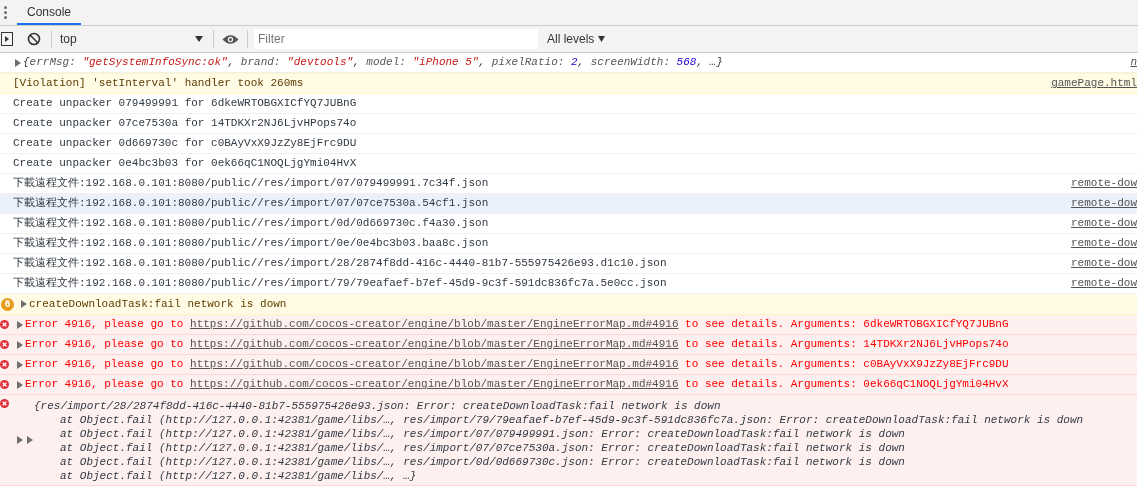 The image size is (1138, 491). I want to click on stack-frame: at Object.fail (http://127.0.0.1:42381/game/libs/…, res/import/79/79eafaef-b7ef-45d9-9c3f-591dc836fc7a.json: Error: createDownloadTask:fail network is down, so click(559, 420).